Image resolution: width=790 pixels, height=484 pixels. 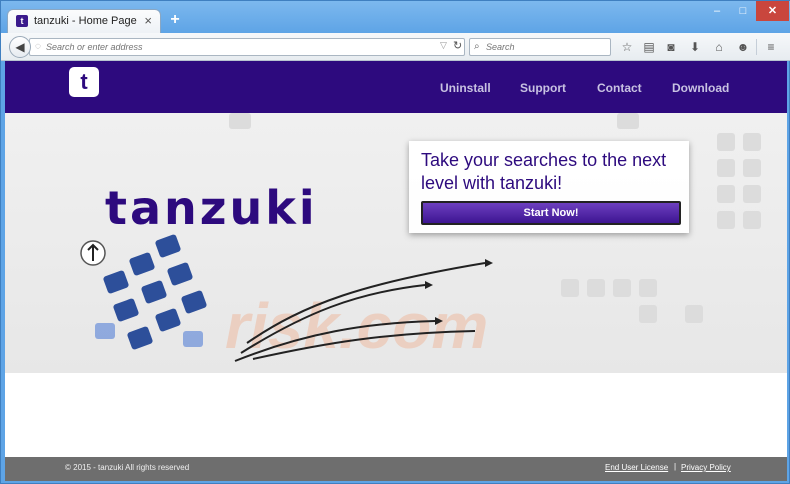 I want to click on new-tab-button: +, so click(x=175, y=20).